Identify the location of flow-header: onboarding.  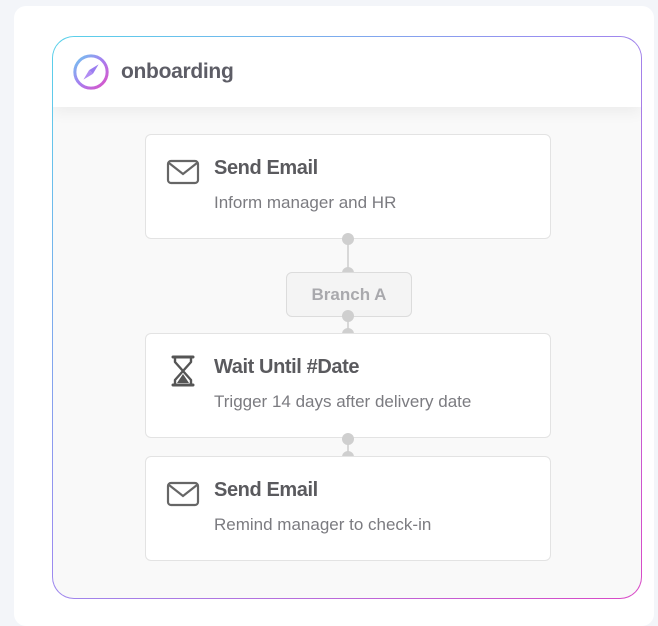
(347, 72).